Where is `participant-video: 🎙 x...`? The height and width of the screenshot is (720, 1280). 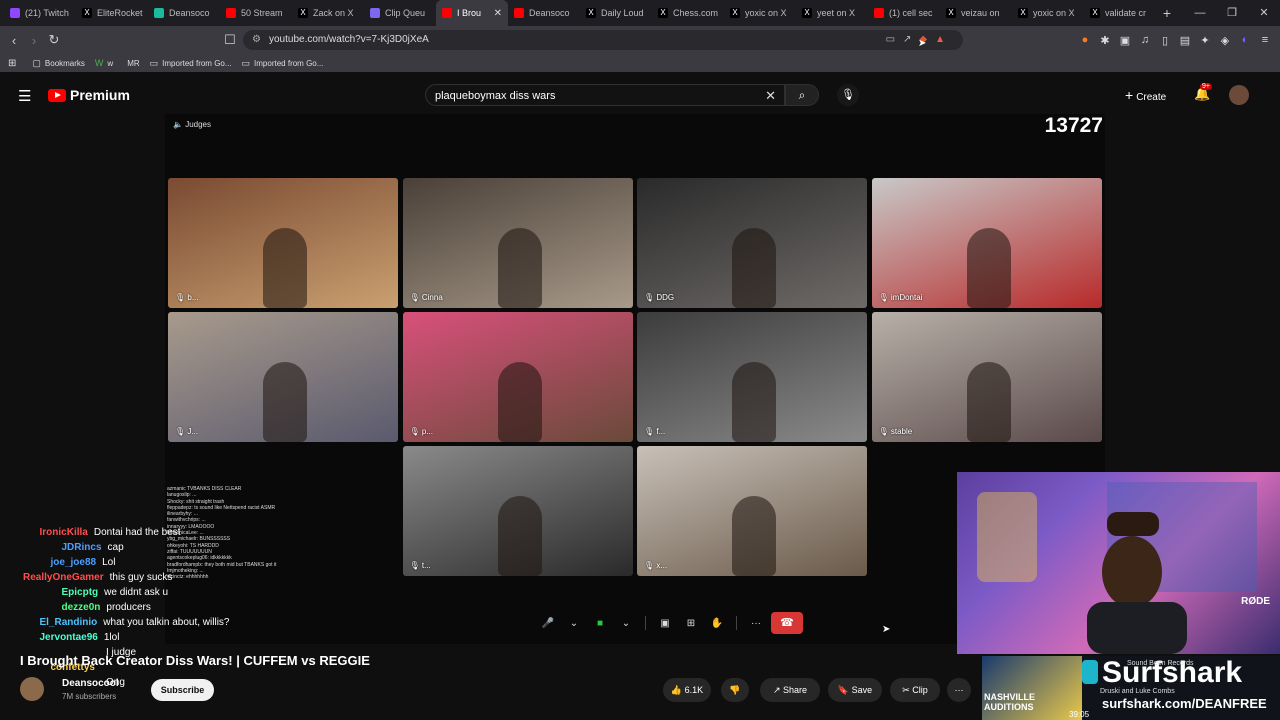
participant-video: 🎙 x... is located at coordinates (752, 511).